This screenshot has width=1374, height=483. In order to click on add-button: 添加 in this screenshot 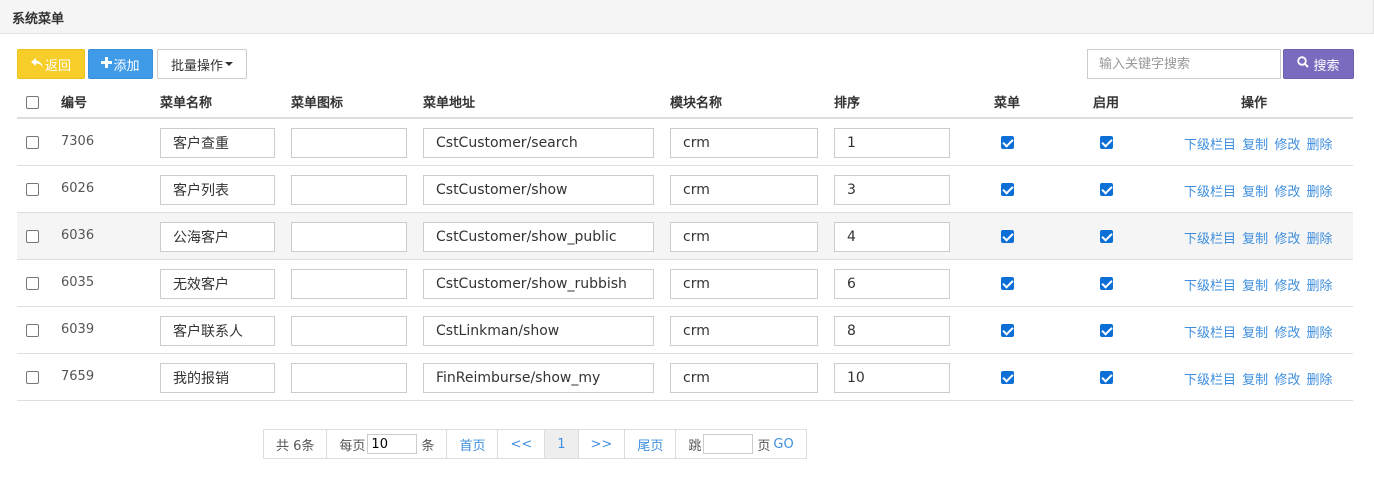, I will do `click(120, 64)`.